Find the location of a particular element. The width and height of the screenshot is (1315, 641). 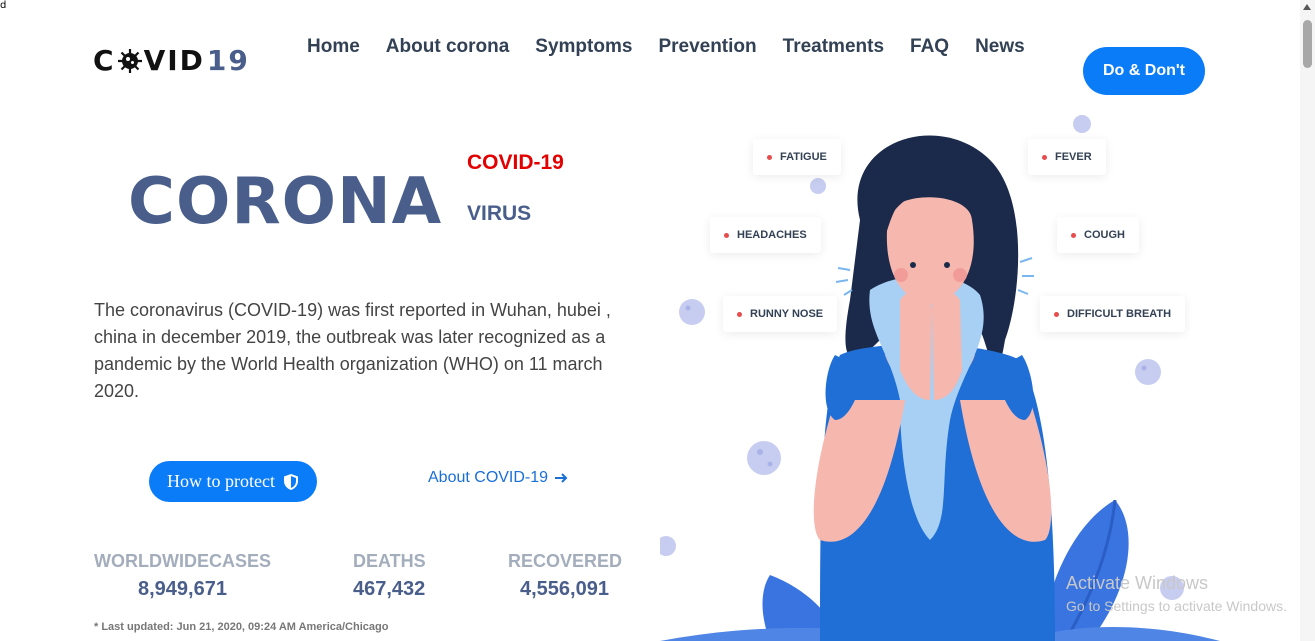

stat-value-recovered: 4,556,091 is located at coordinates (564, 589).